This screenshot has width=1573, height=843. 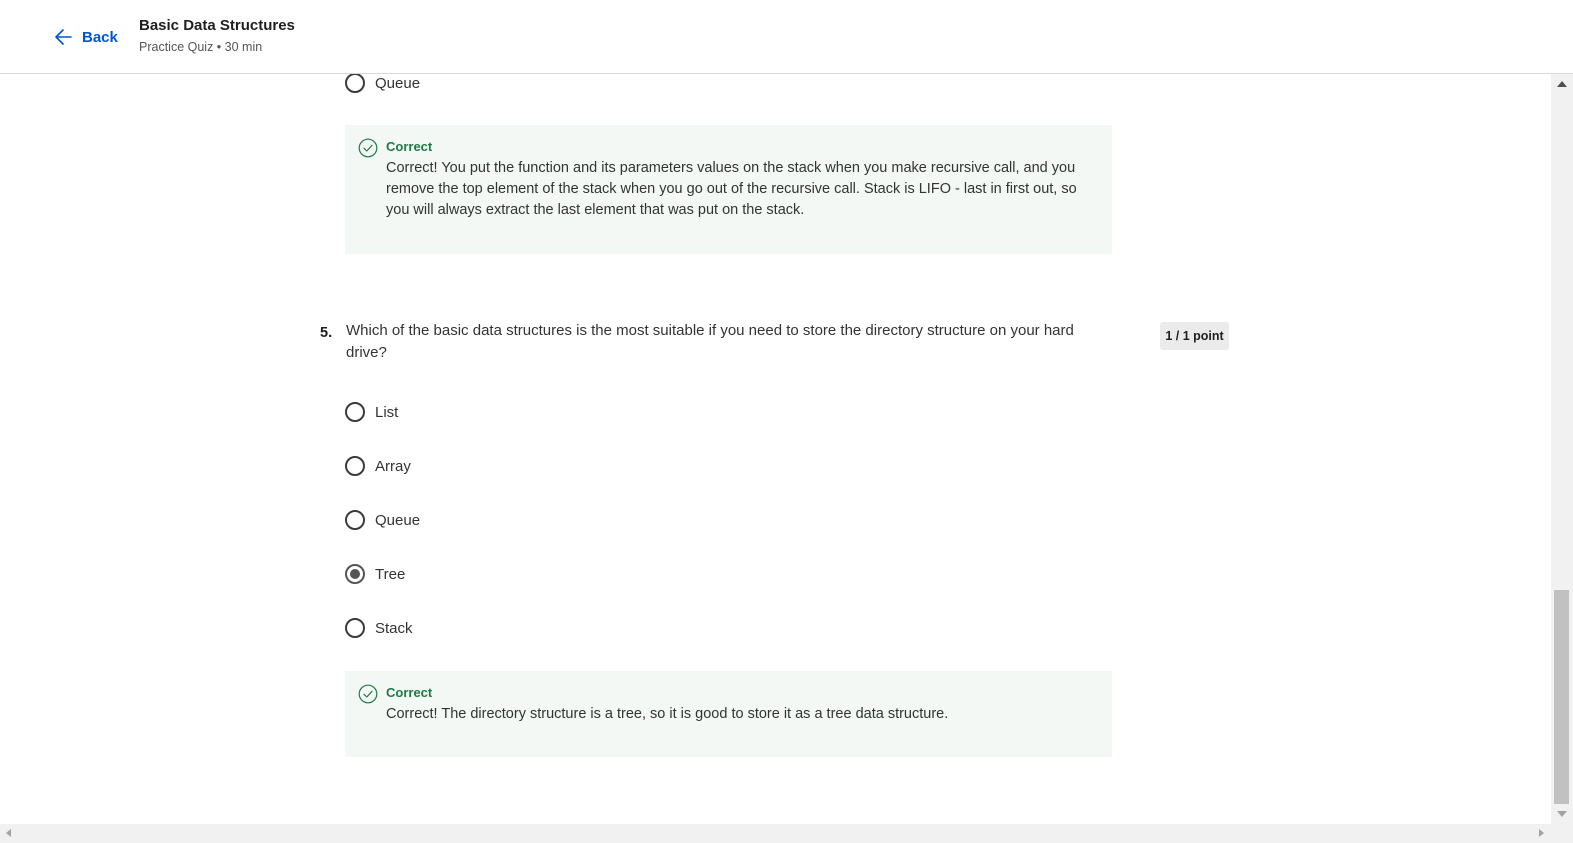 What do you see at coordinates (390, 574) in the screenshot?
I see `option-label: Tree` at bounding box center [390, 574].